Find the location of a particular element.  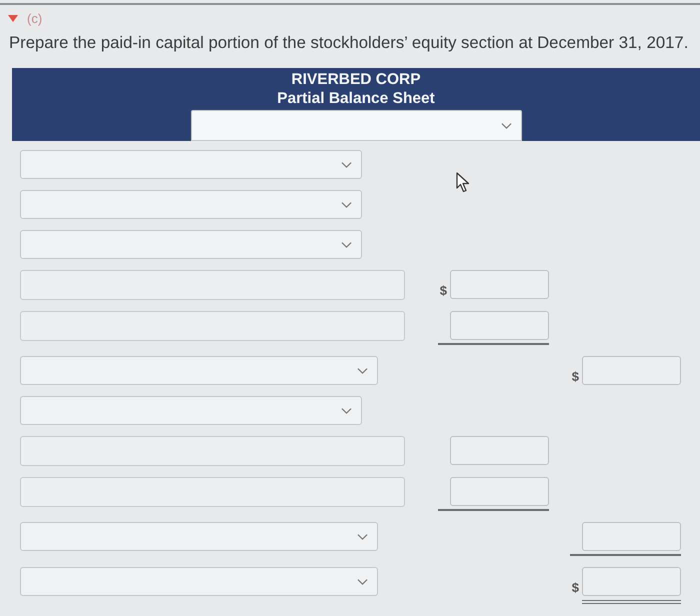

statement-title: Partial Balance Sheet is located at coordinates (356, 98).